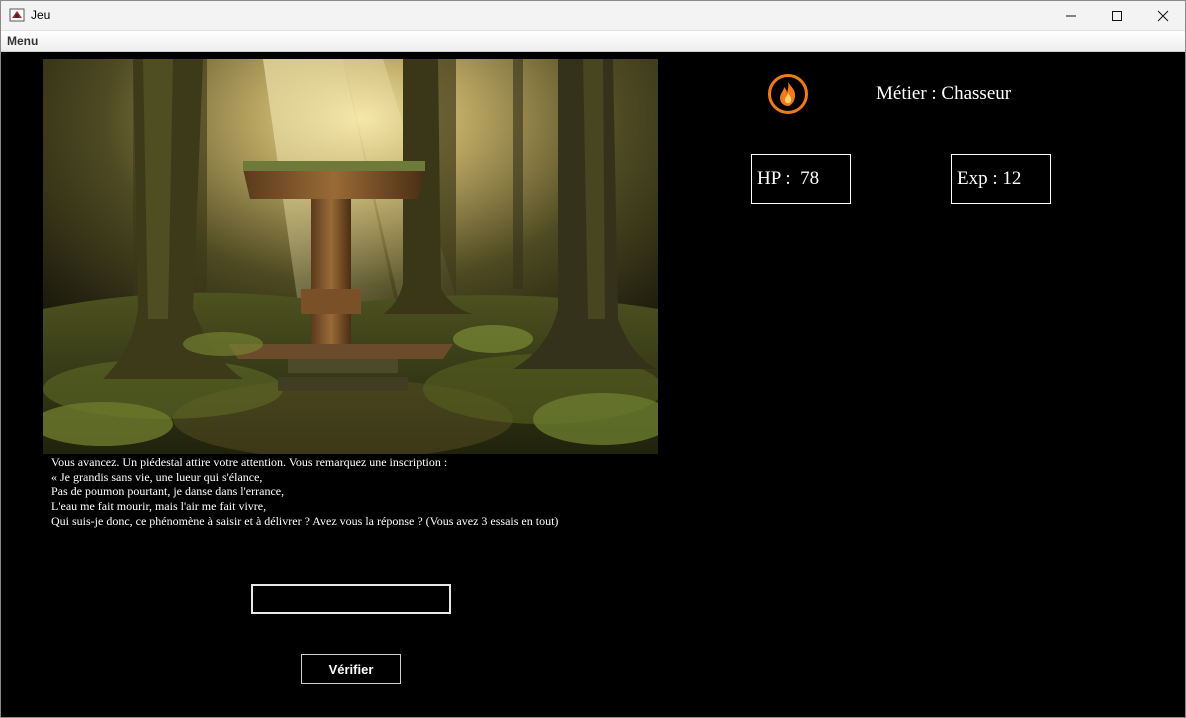 The image size is (1186, 718). I want to click on close-icon, so click(1163, 15).